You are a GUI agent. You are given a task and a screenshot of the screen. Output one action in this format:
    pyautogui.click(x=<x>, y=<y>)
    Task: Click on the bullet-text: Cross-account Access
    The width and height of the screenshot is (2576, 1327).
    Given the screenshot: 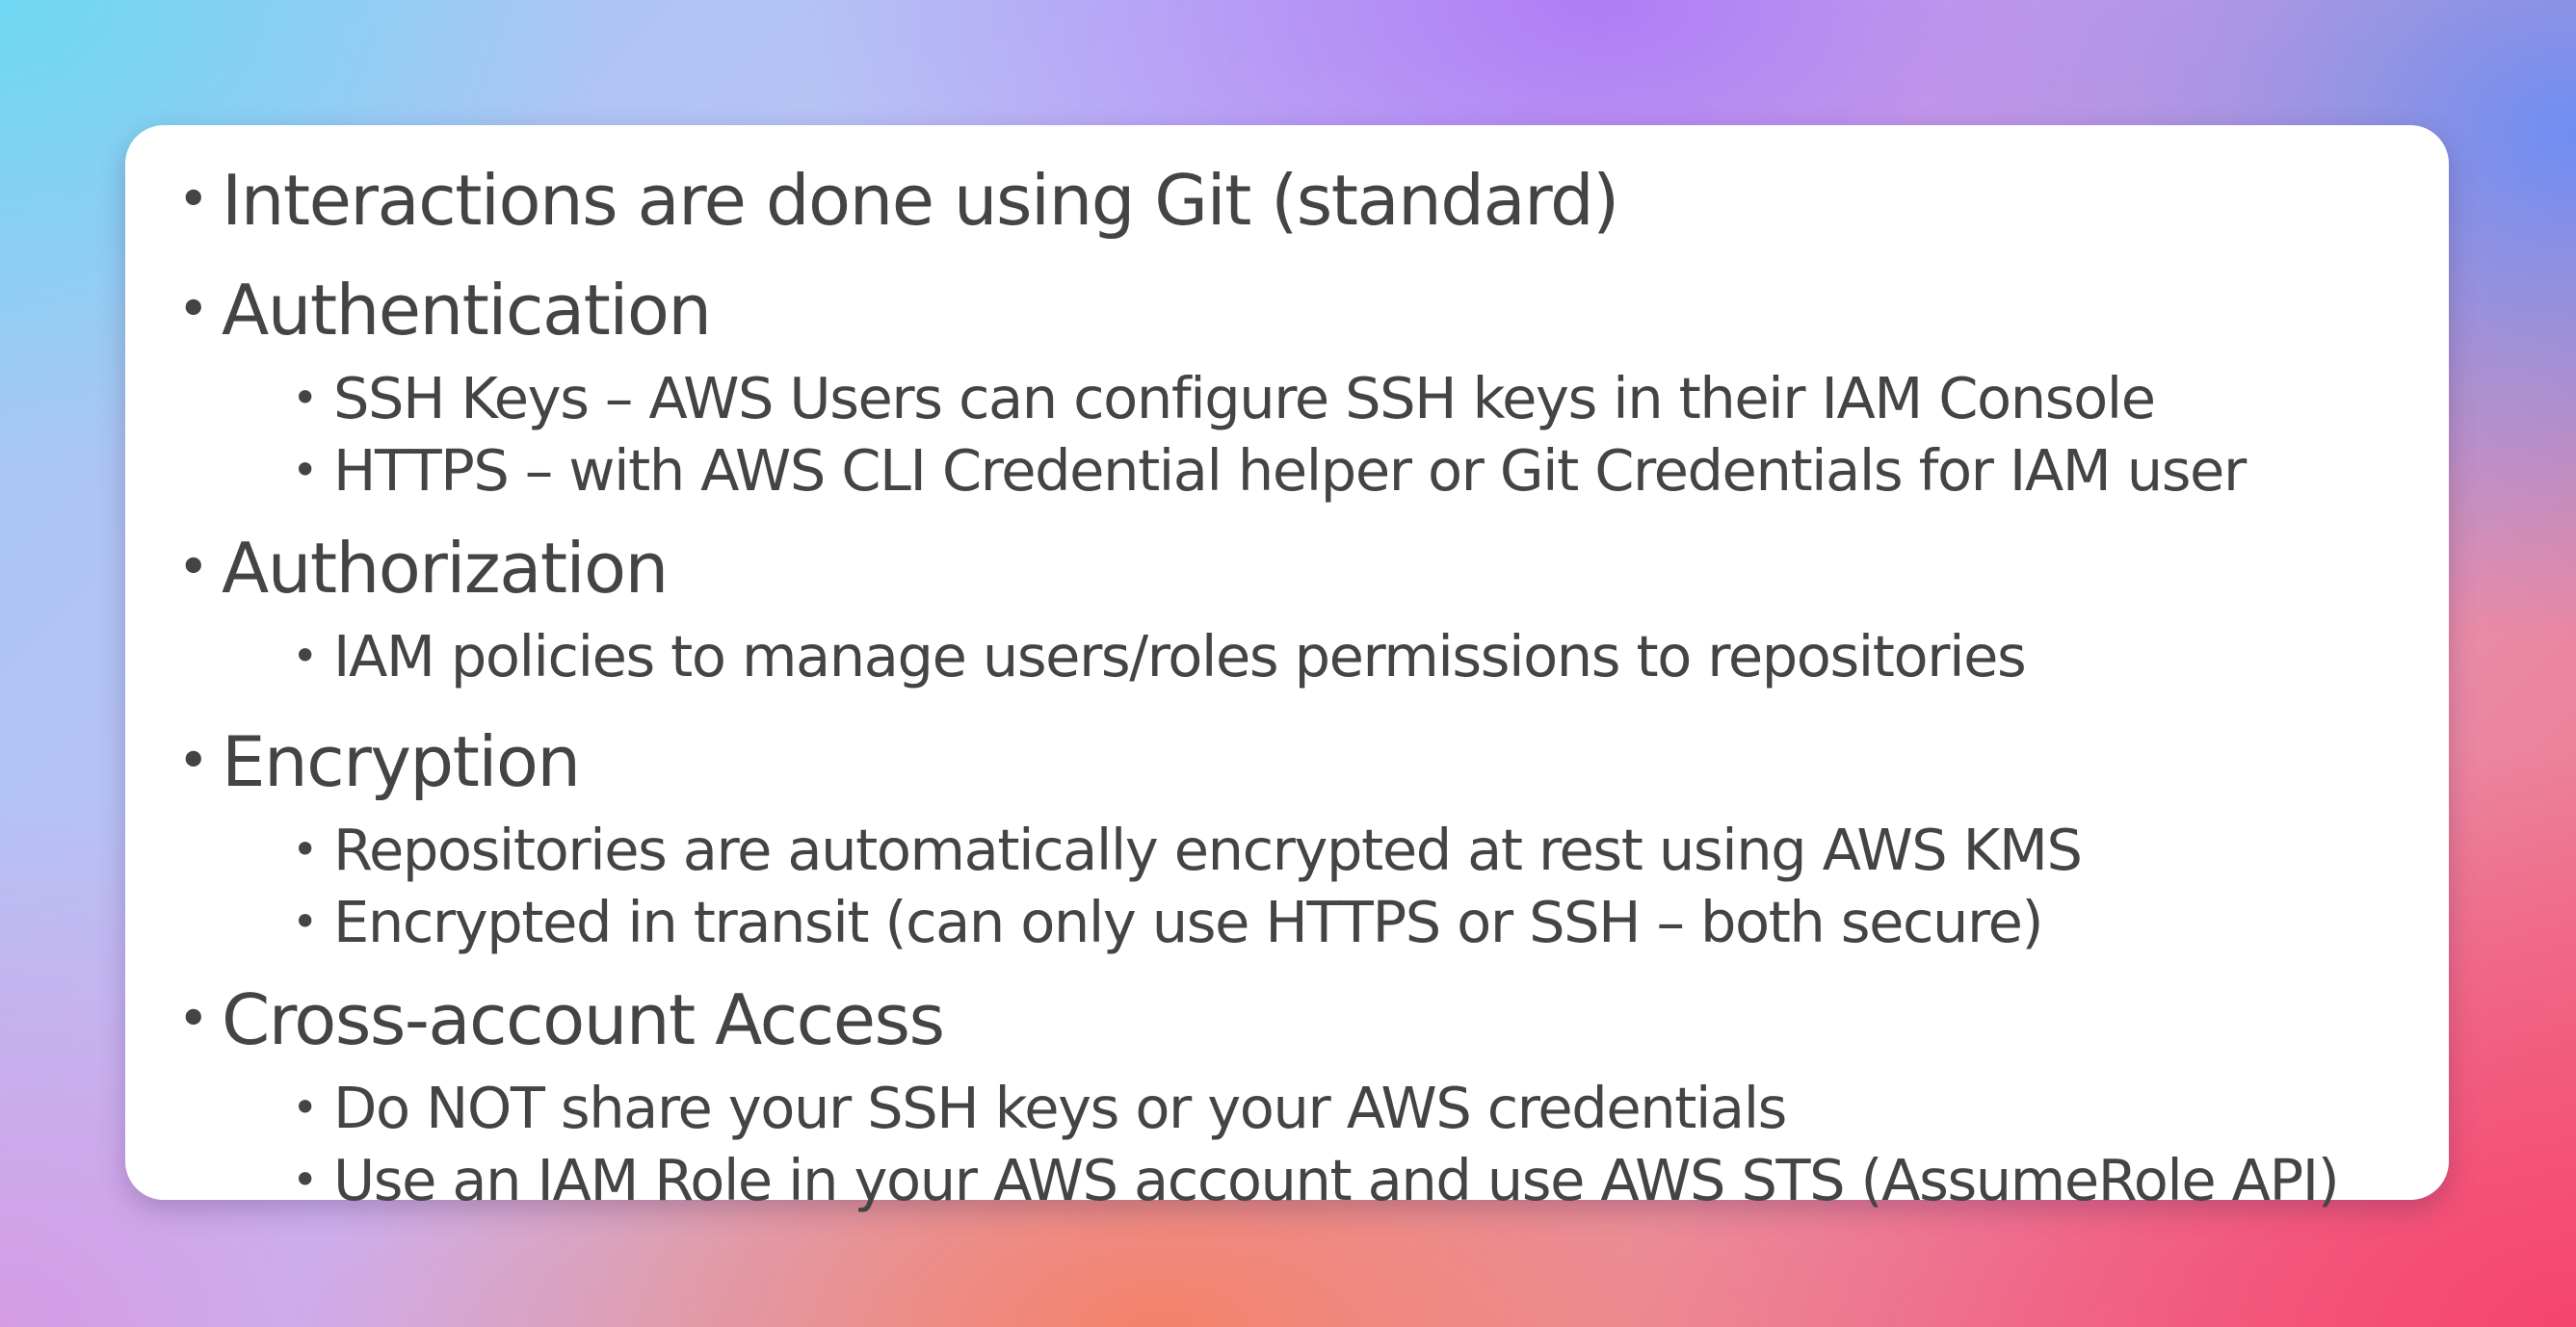 What is the action you would take?
    pyautogui.click(x=583, y=1019)
    